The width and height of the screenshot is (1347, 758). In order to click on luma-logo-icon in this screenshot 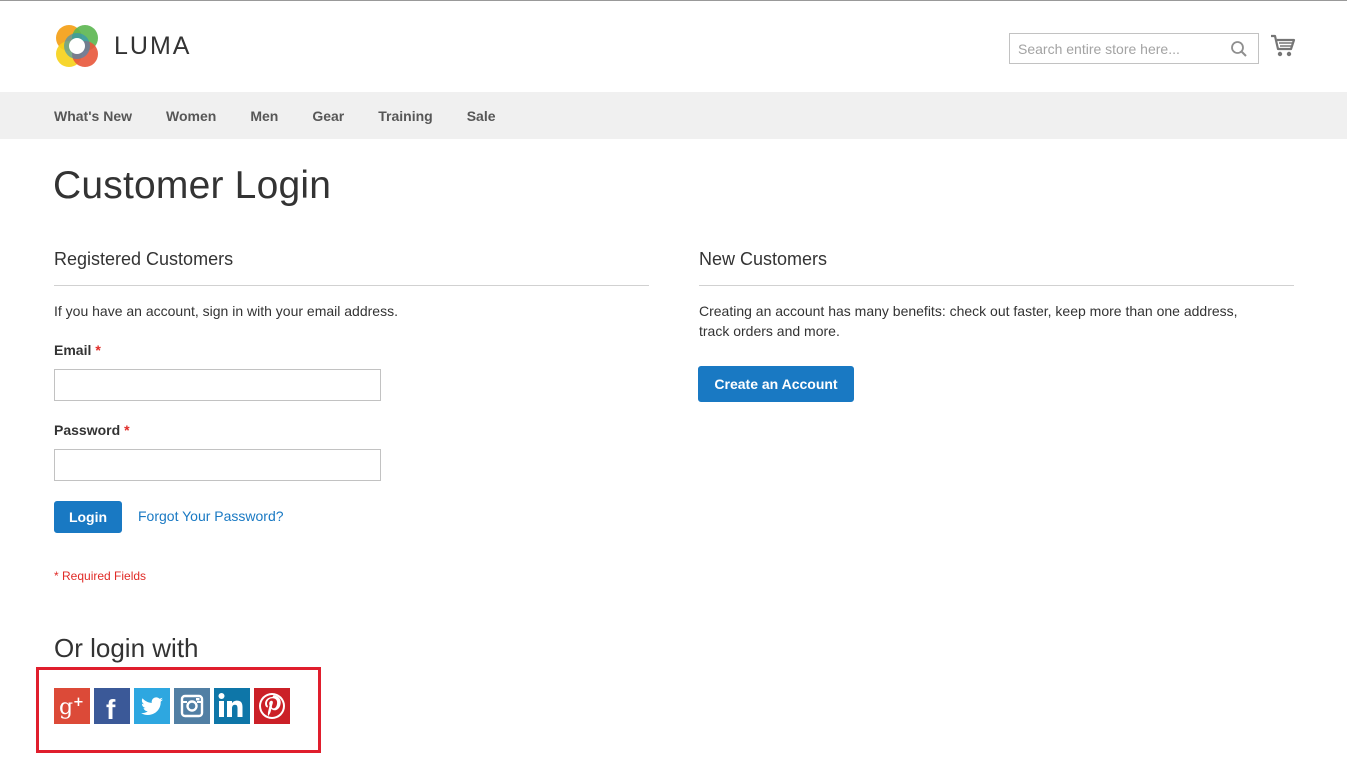, I will do `click(77, 46)`.